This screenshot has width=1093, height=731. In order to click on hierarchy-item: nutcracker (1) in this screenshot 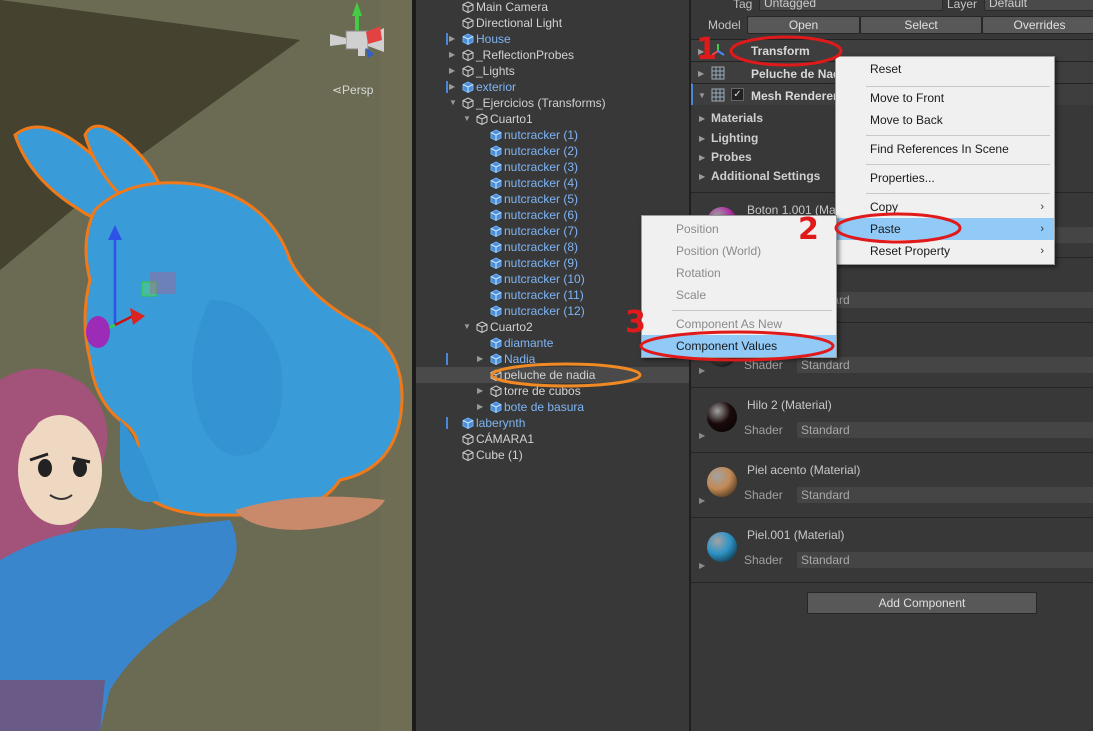, I will do `click(552, 135)`.